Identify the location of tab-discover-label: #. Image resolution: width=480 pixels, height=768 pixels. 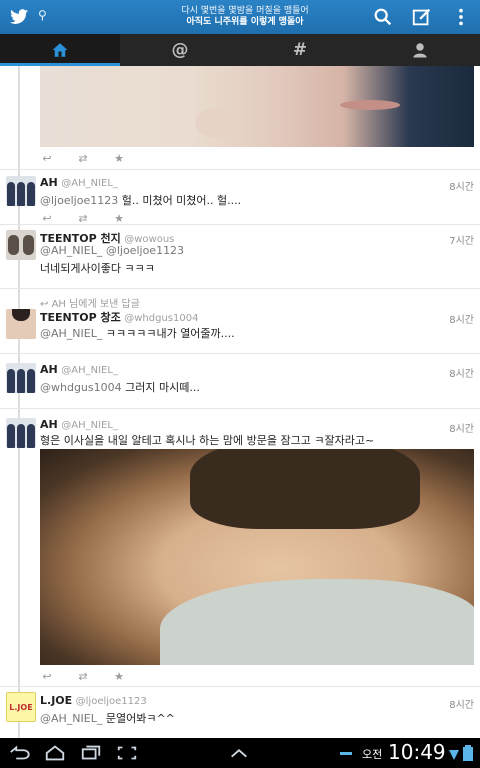
(300, 50).